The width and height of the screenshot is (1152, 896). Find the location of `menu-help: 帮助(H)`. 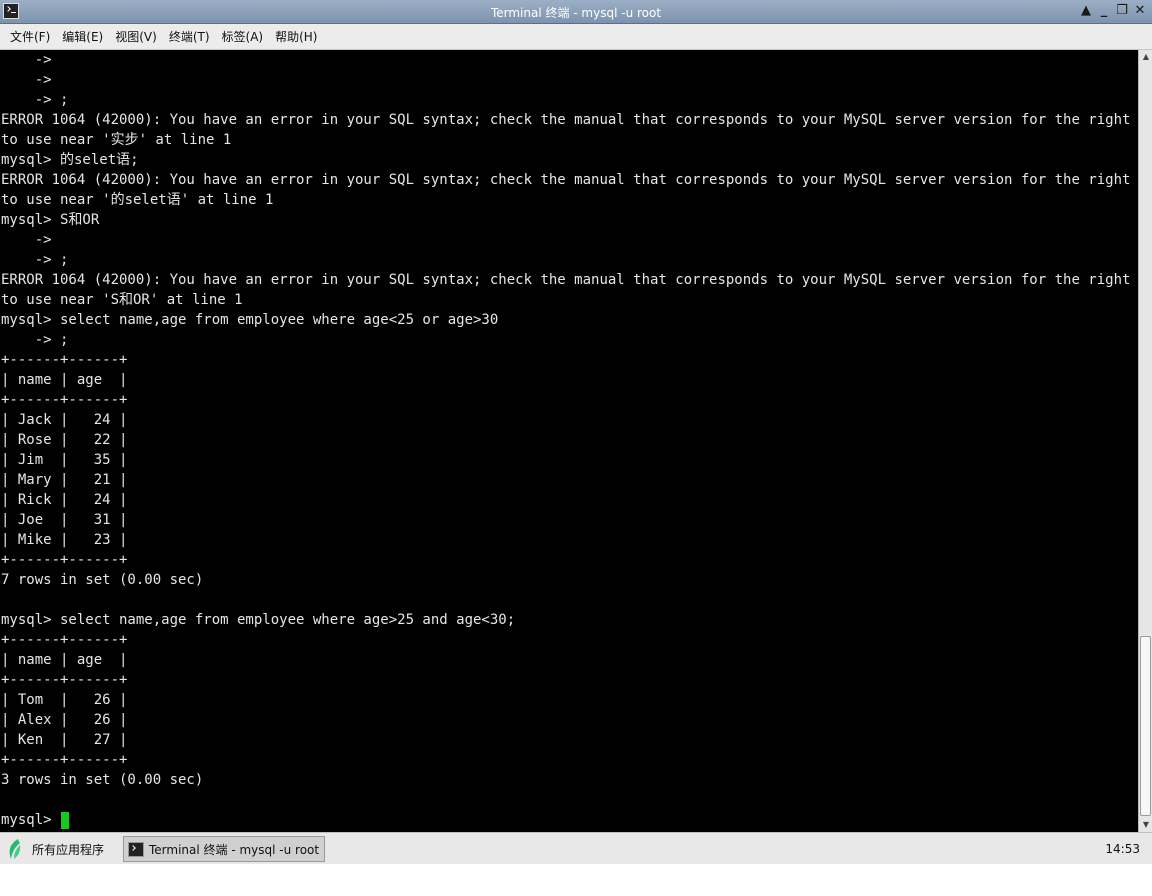

menu-help: 帮助(H) is located at coordinates (296, 37).